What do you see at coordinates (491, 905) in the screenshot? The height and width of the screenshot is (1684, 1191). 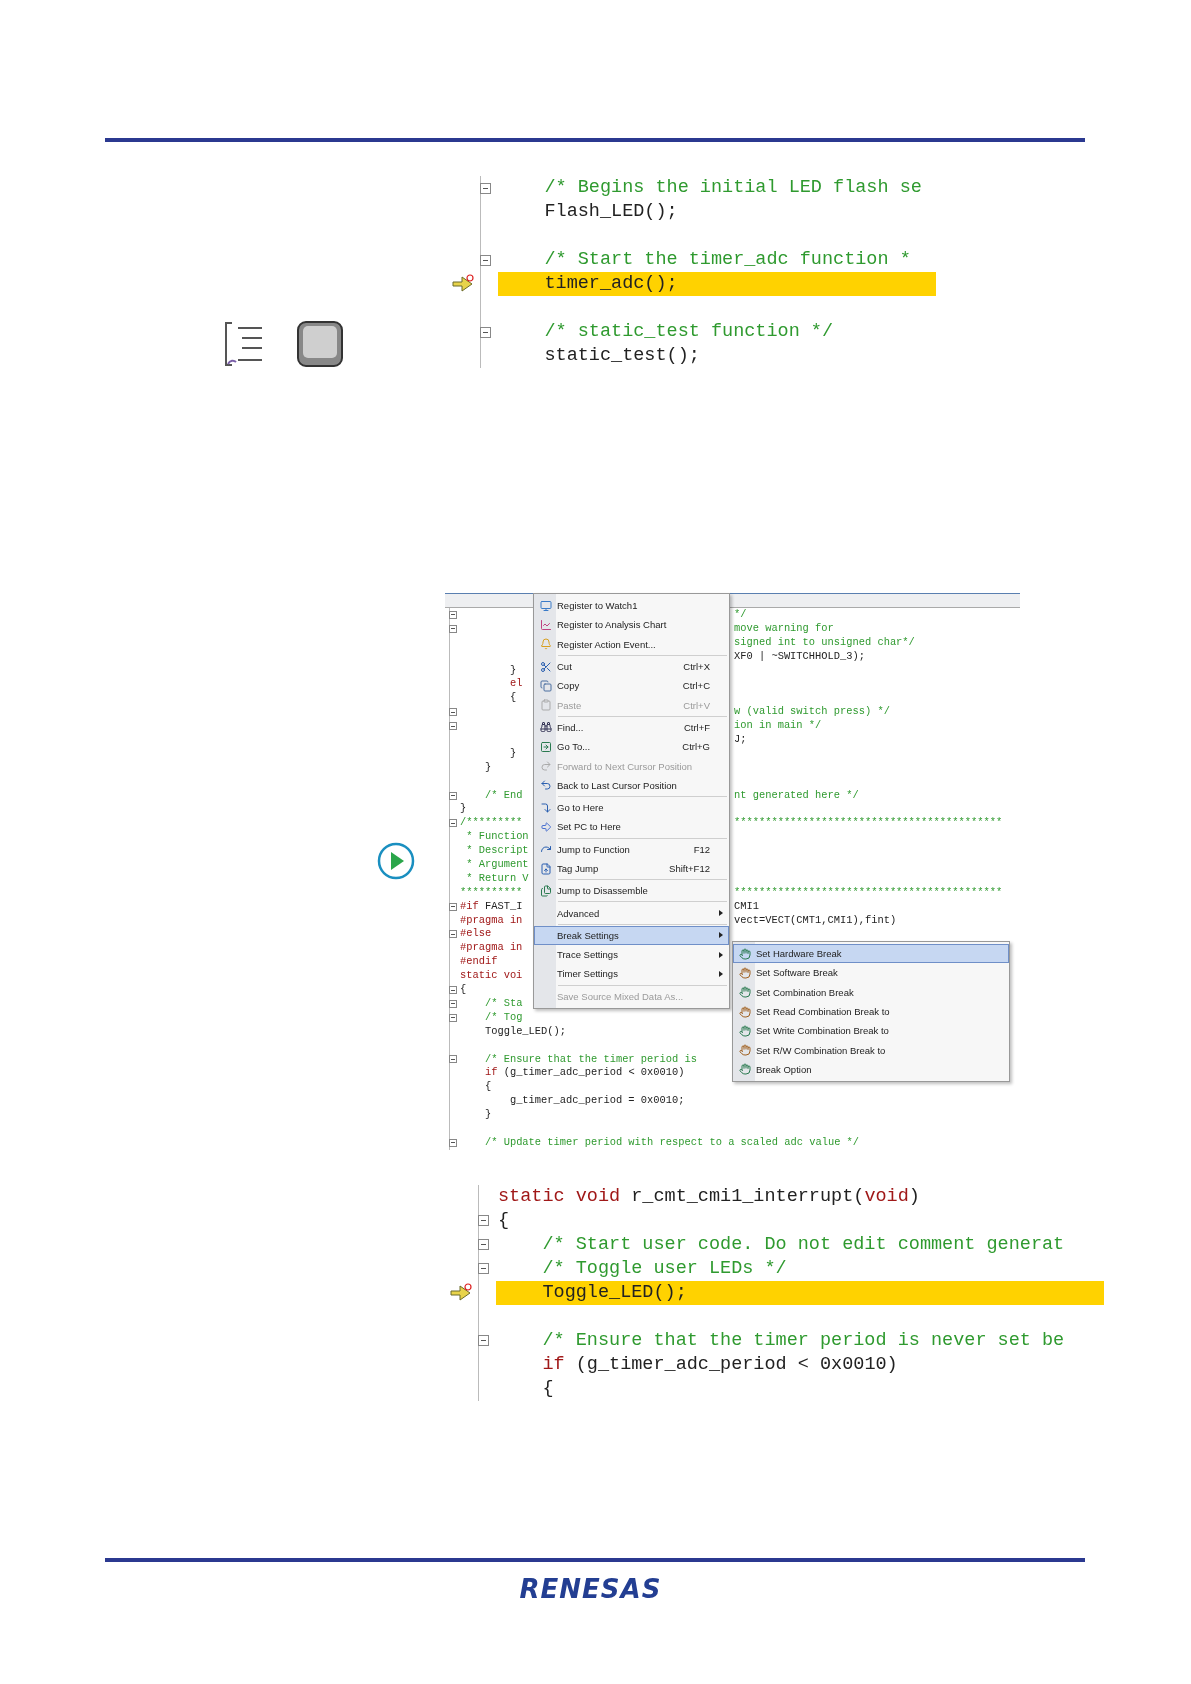 I see `code-line: #if FAST_I` at bounding box center [491, 905].